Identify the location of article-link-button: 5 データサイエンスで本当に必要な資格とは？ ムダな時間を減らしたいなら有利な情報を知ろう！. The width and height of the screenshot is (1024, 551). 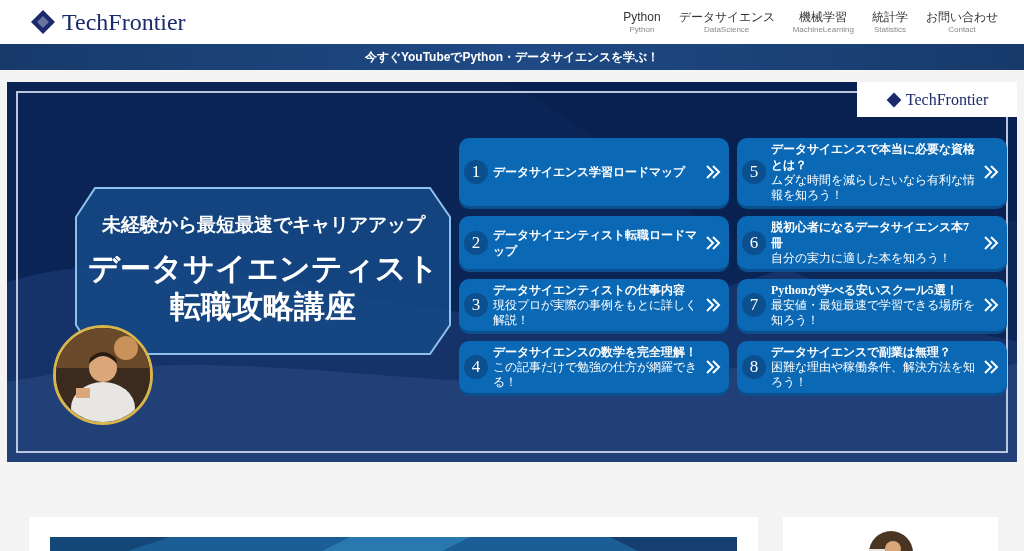
(872, 172).